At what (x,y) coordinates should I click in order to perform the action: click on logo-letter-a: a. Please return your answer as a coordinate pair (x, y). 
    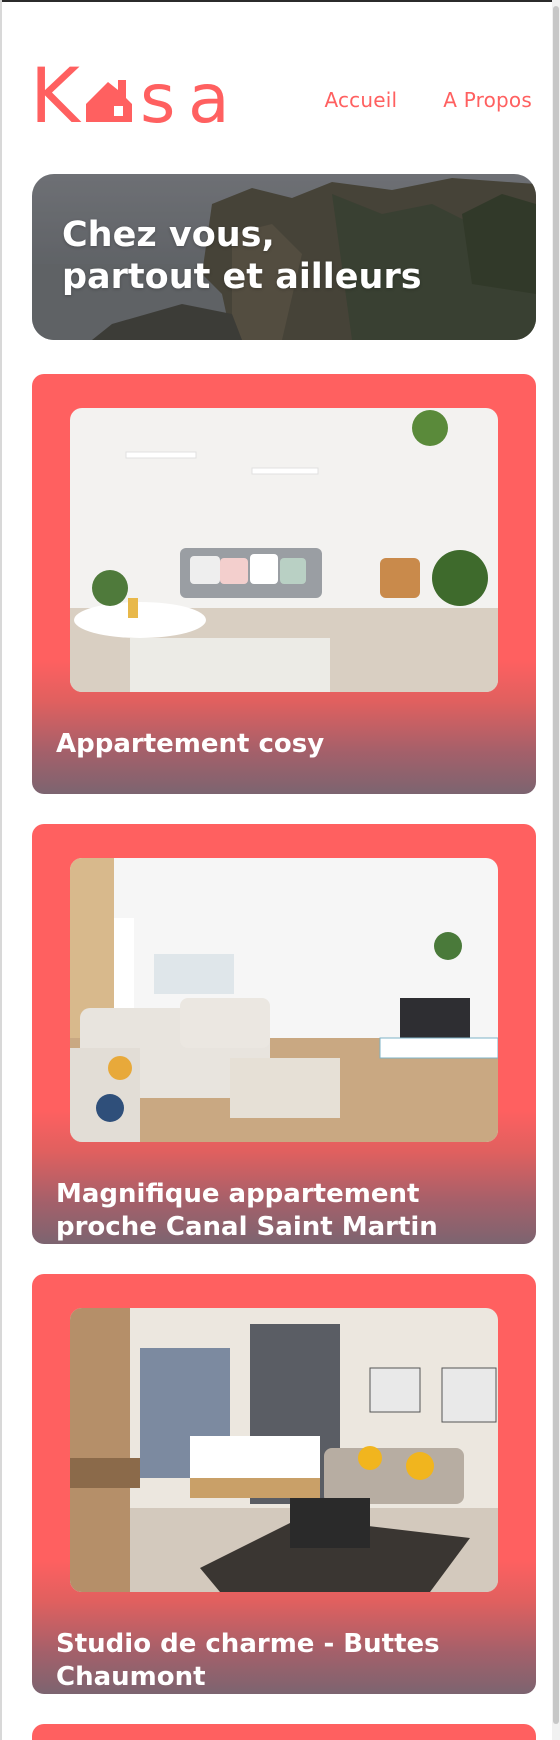
    Looking at the image, I should click on (209, 98).